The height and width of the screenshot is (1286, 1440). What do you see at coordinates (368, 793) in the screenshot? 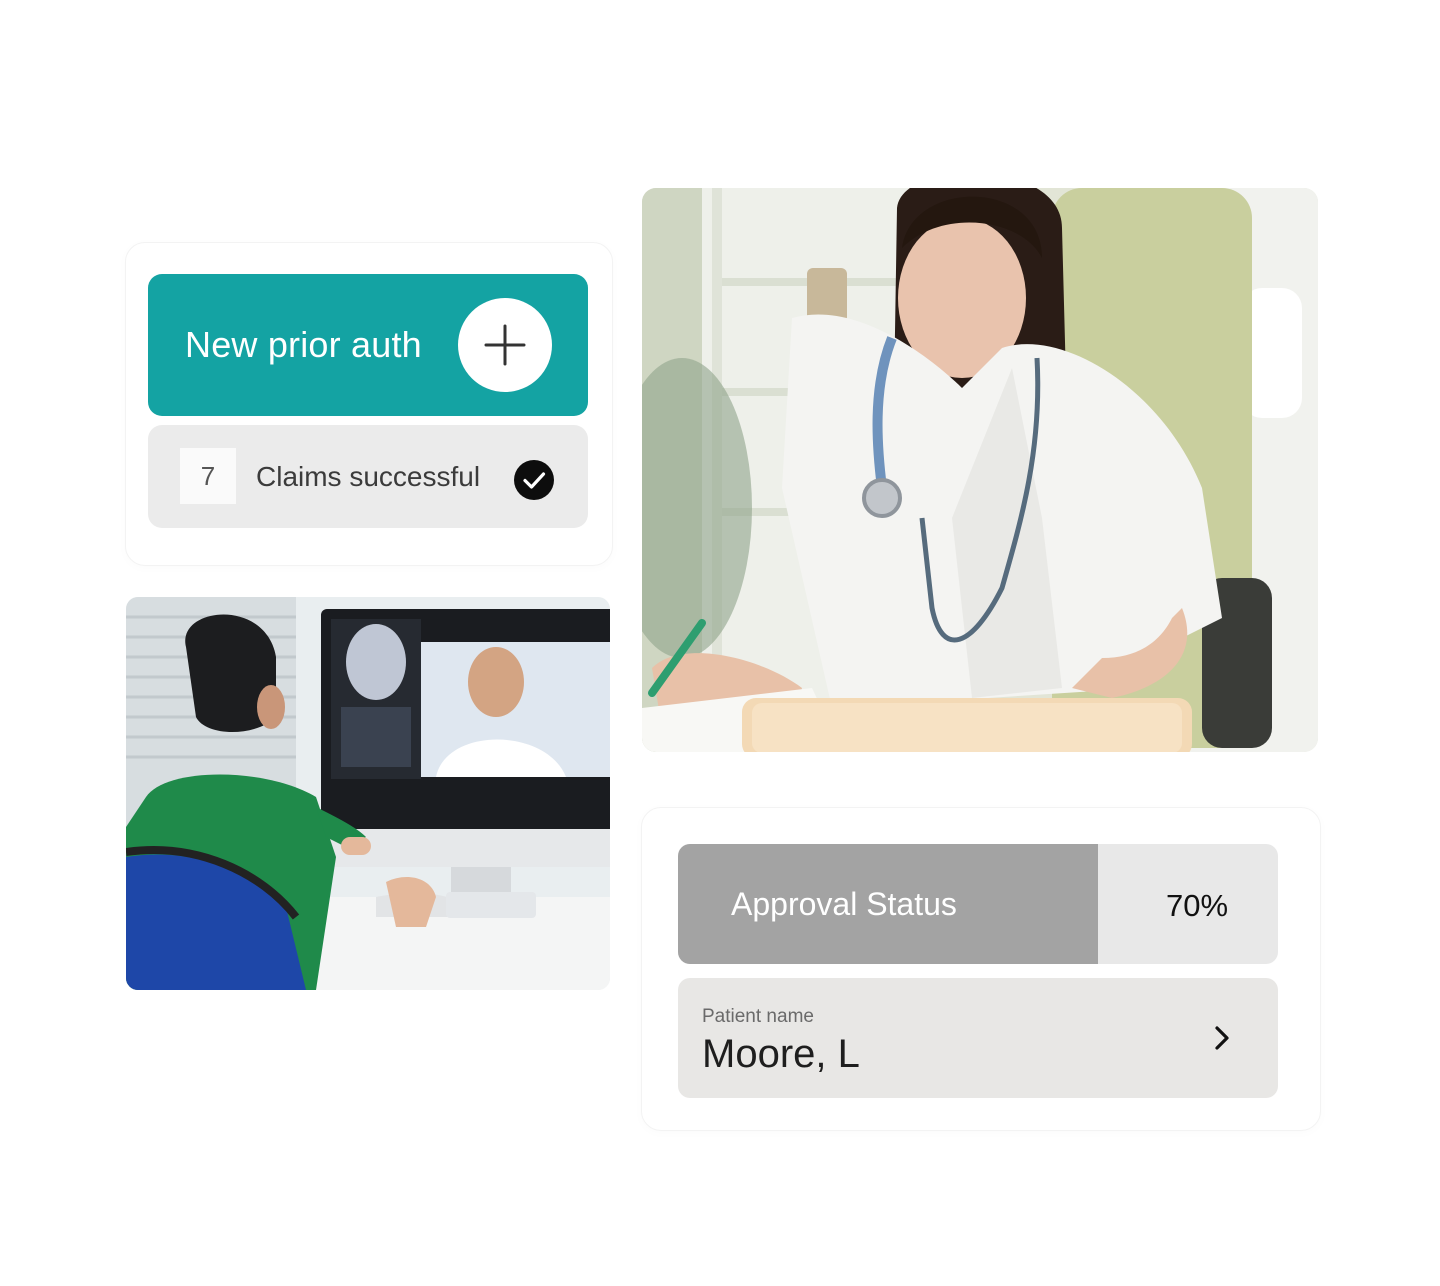
I see `telehealth-photo` at bounding box center [368, 793].